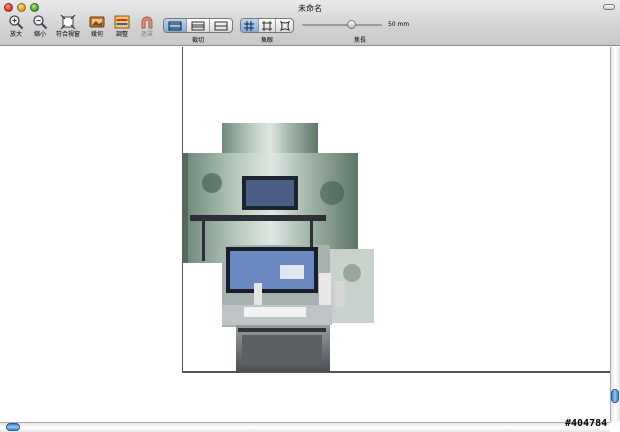 Image resolution: width=620 pixels, height=432 pixels. What do you see at coordinates (399, 24) in the screenshot?
I see `focal-length-value: 50 mm` at bounding box center [399, 24].